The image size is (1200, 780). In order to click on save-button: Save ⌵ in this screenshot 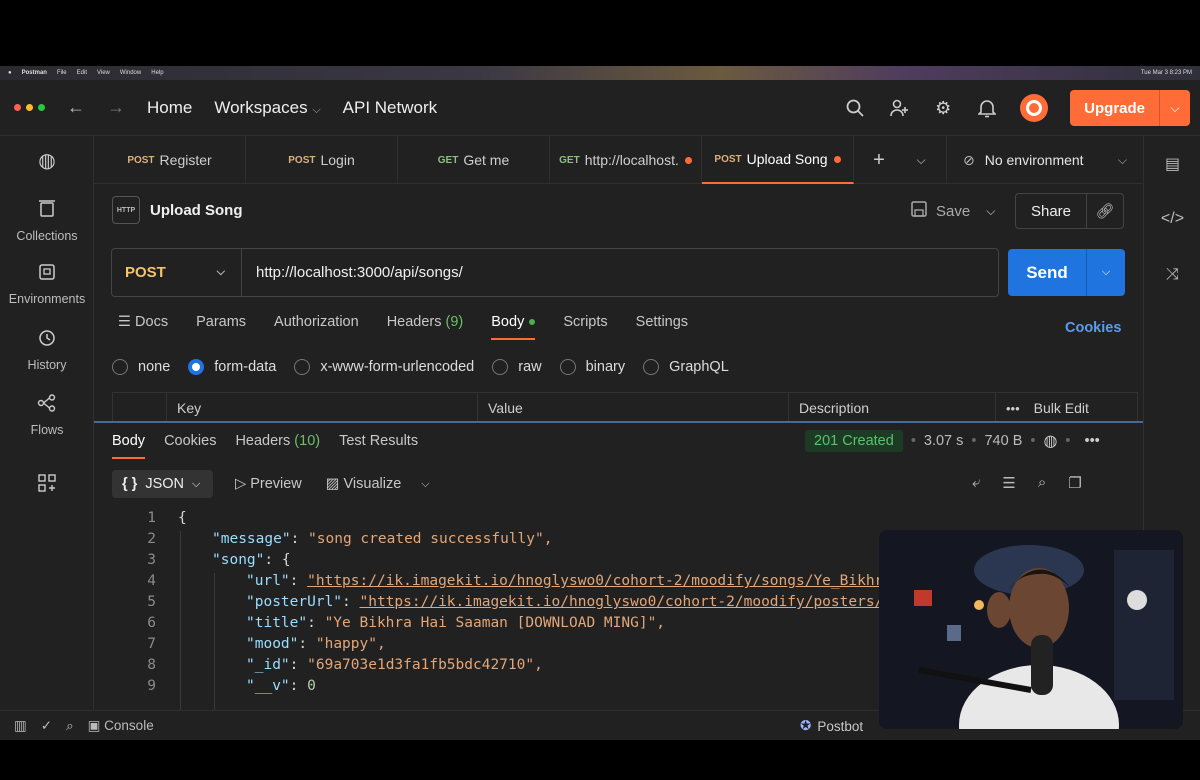, I will do `click(952, 211)`.